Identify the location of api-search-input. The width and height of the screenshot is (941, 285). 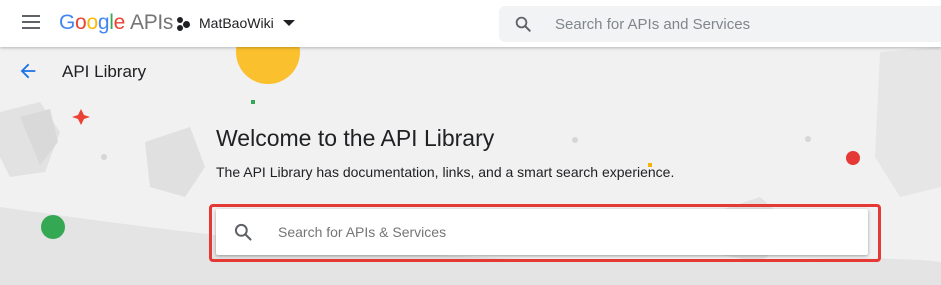
(563, 232).